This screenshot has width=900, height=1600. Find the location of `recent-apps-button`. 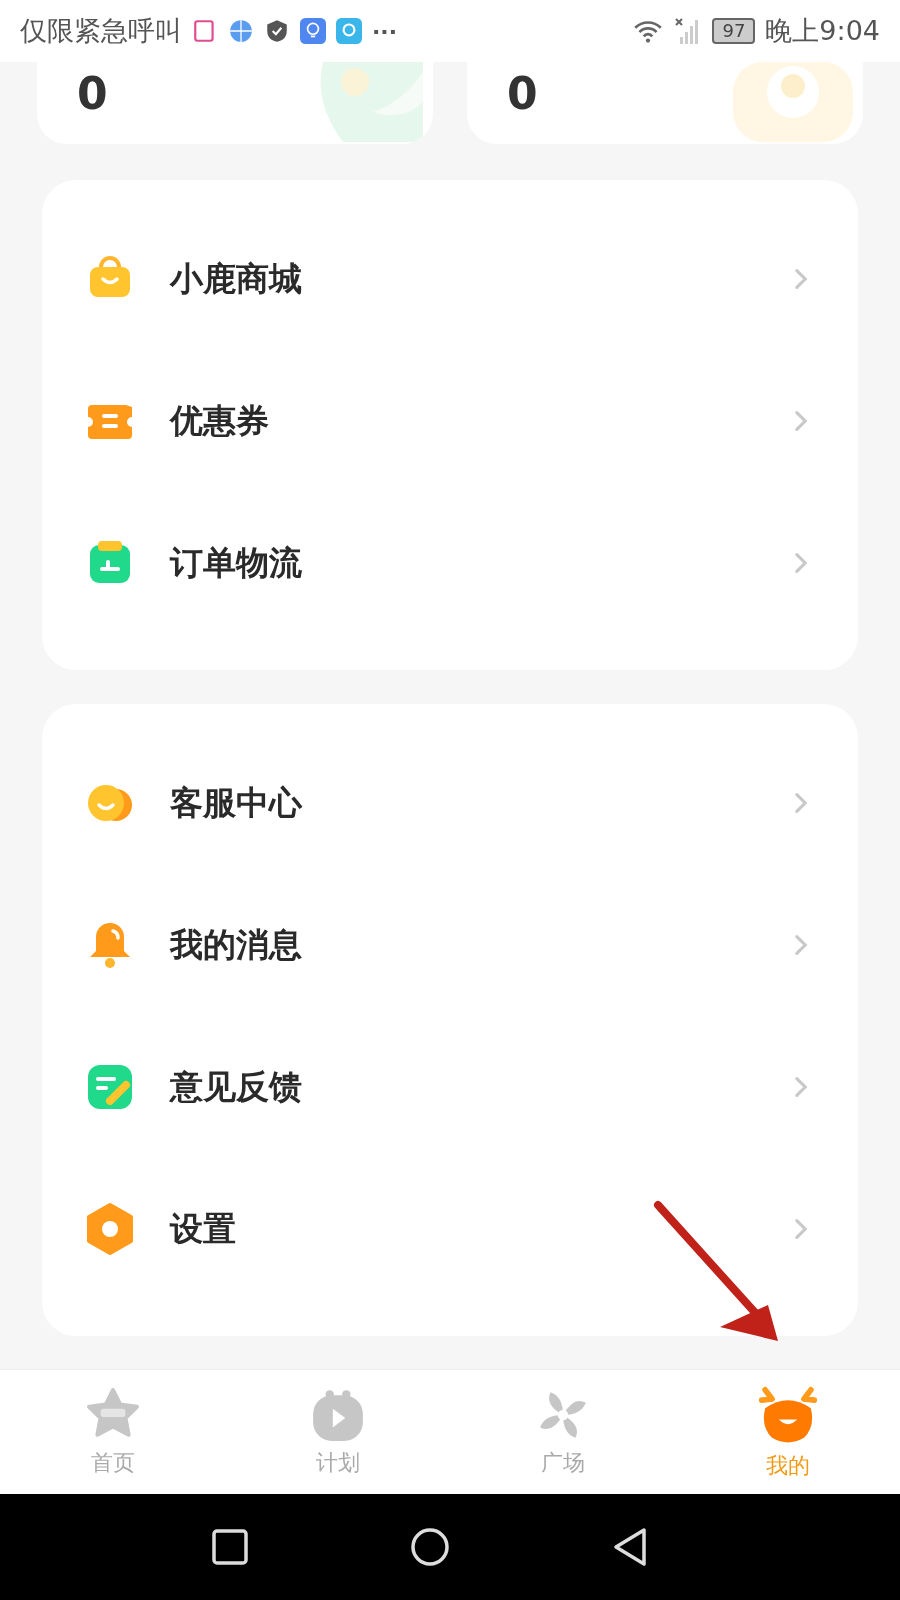

recent-apps-button is located at coordinates (230, 1547).